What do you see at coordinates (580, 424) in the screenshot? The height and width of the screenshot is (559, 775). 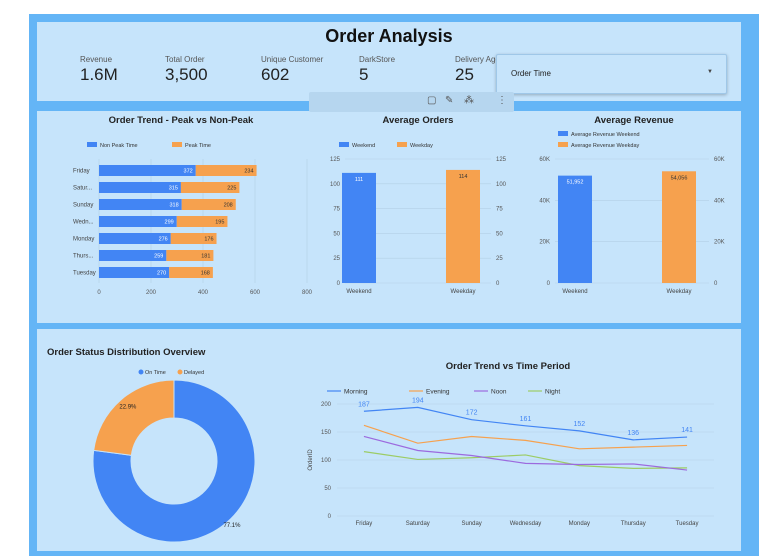 I see `point-label: 152` at bounding box center [580, 424].